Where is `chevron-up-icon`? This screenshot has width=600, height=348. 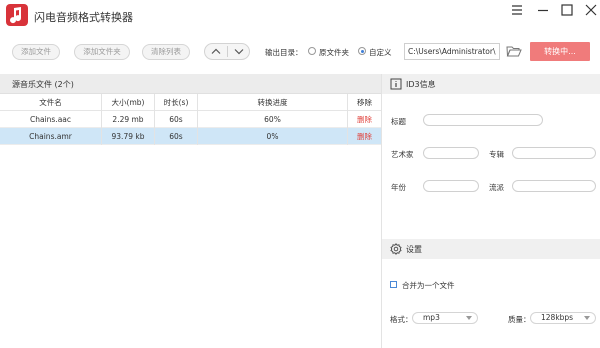
chevron-up-icon is located at coordinates (216, 51).